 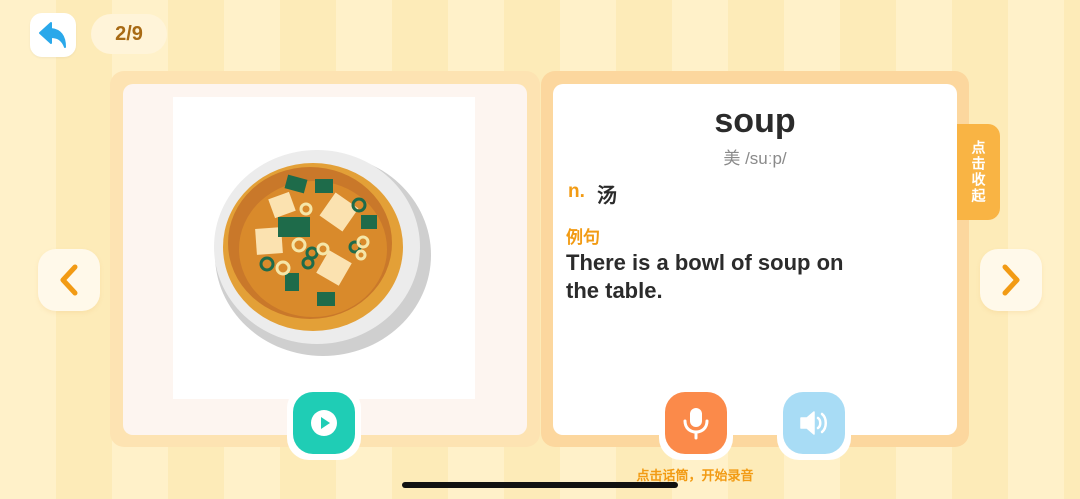 I want to click on back-button, so click(x=53, y=35).